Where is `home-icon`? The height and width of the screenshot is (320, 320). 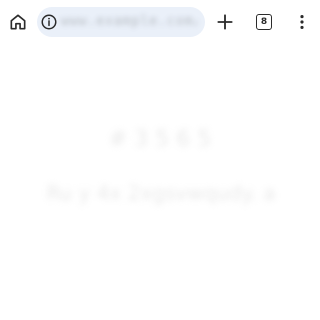
home-icon is located at coordinates (18, 22).